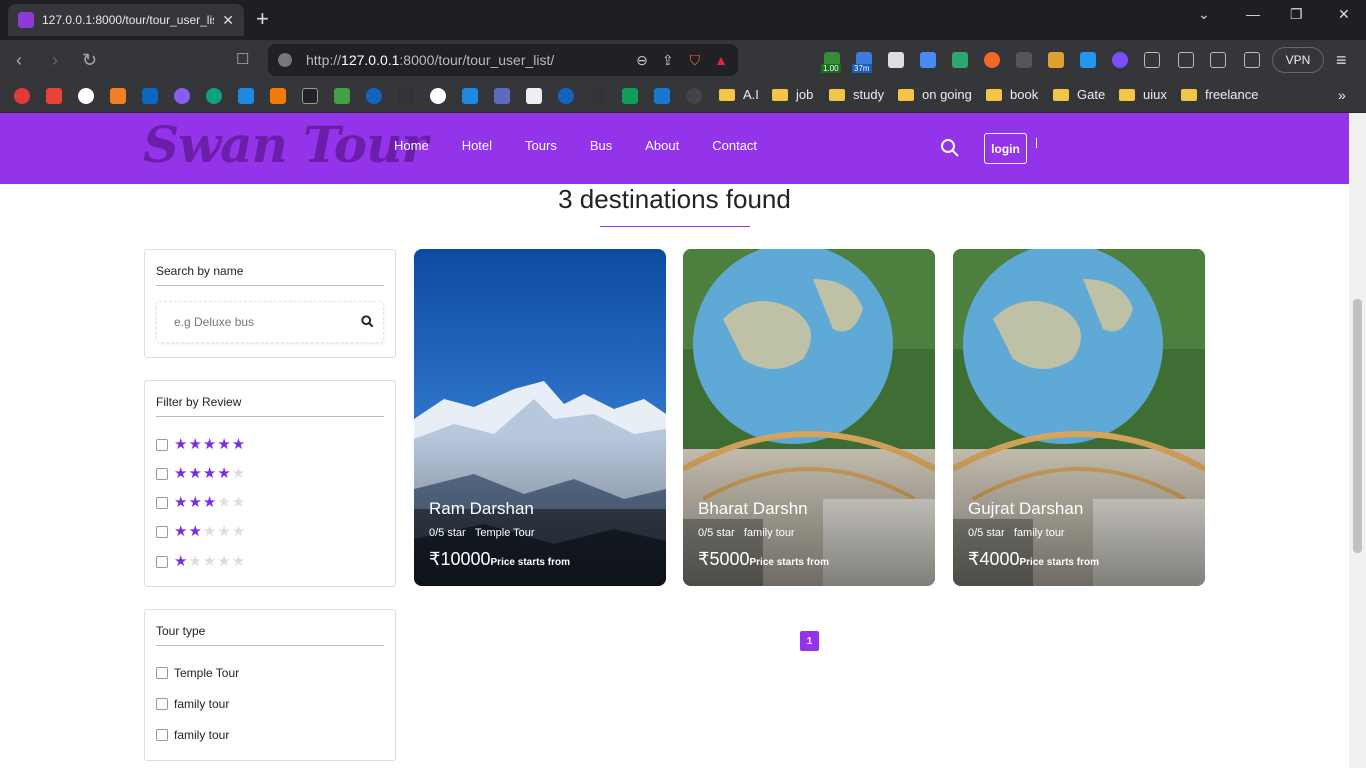 The height and width of the screenshot is (768, 1366). What do you see at coordinates (285, 144) in the screenshot?
I see `site-logo: Swan Tour` at bounding box center [285, 144].